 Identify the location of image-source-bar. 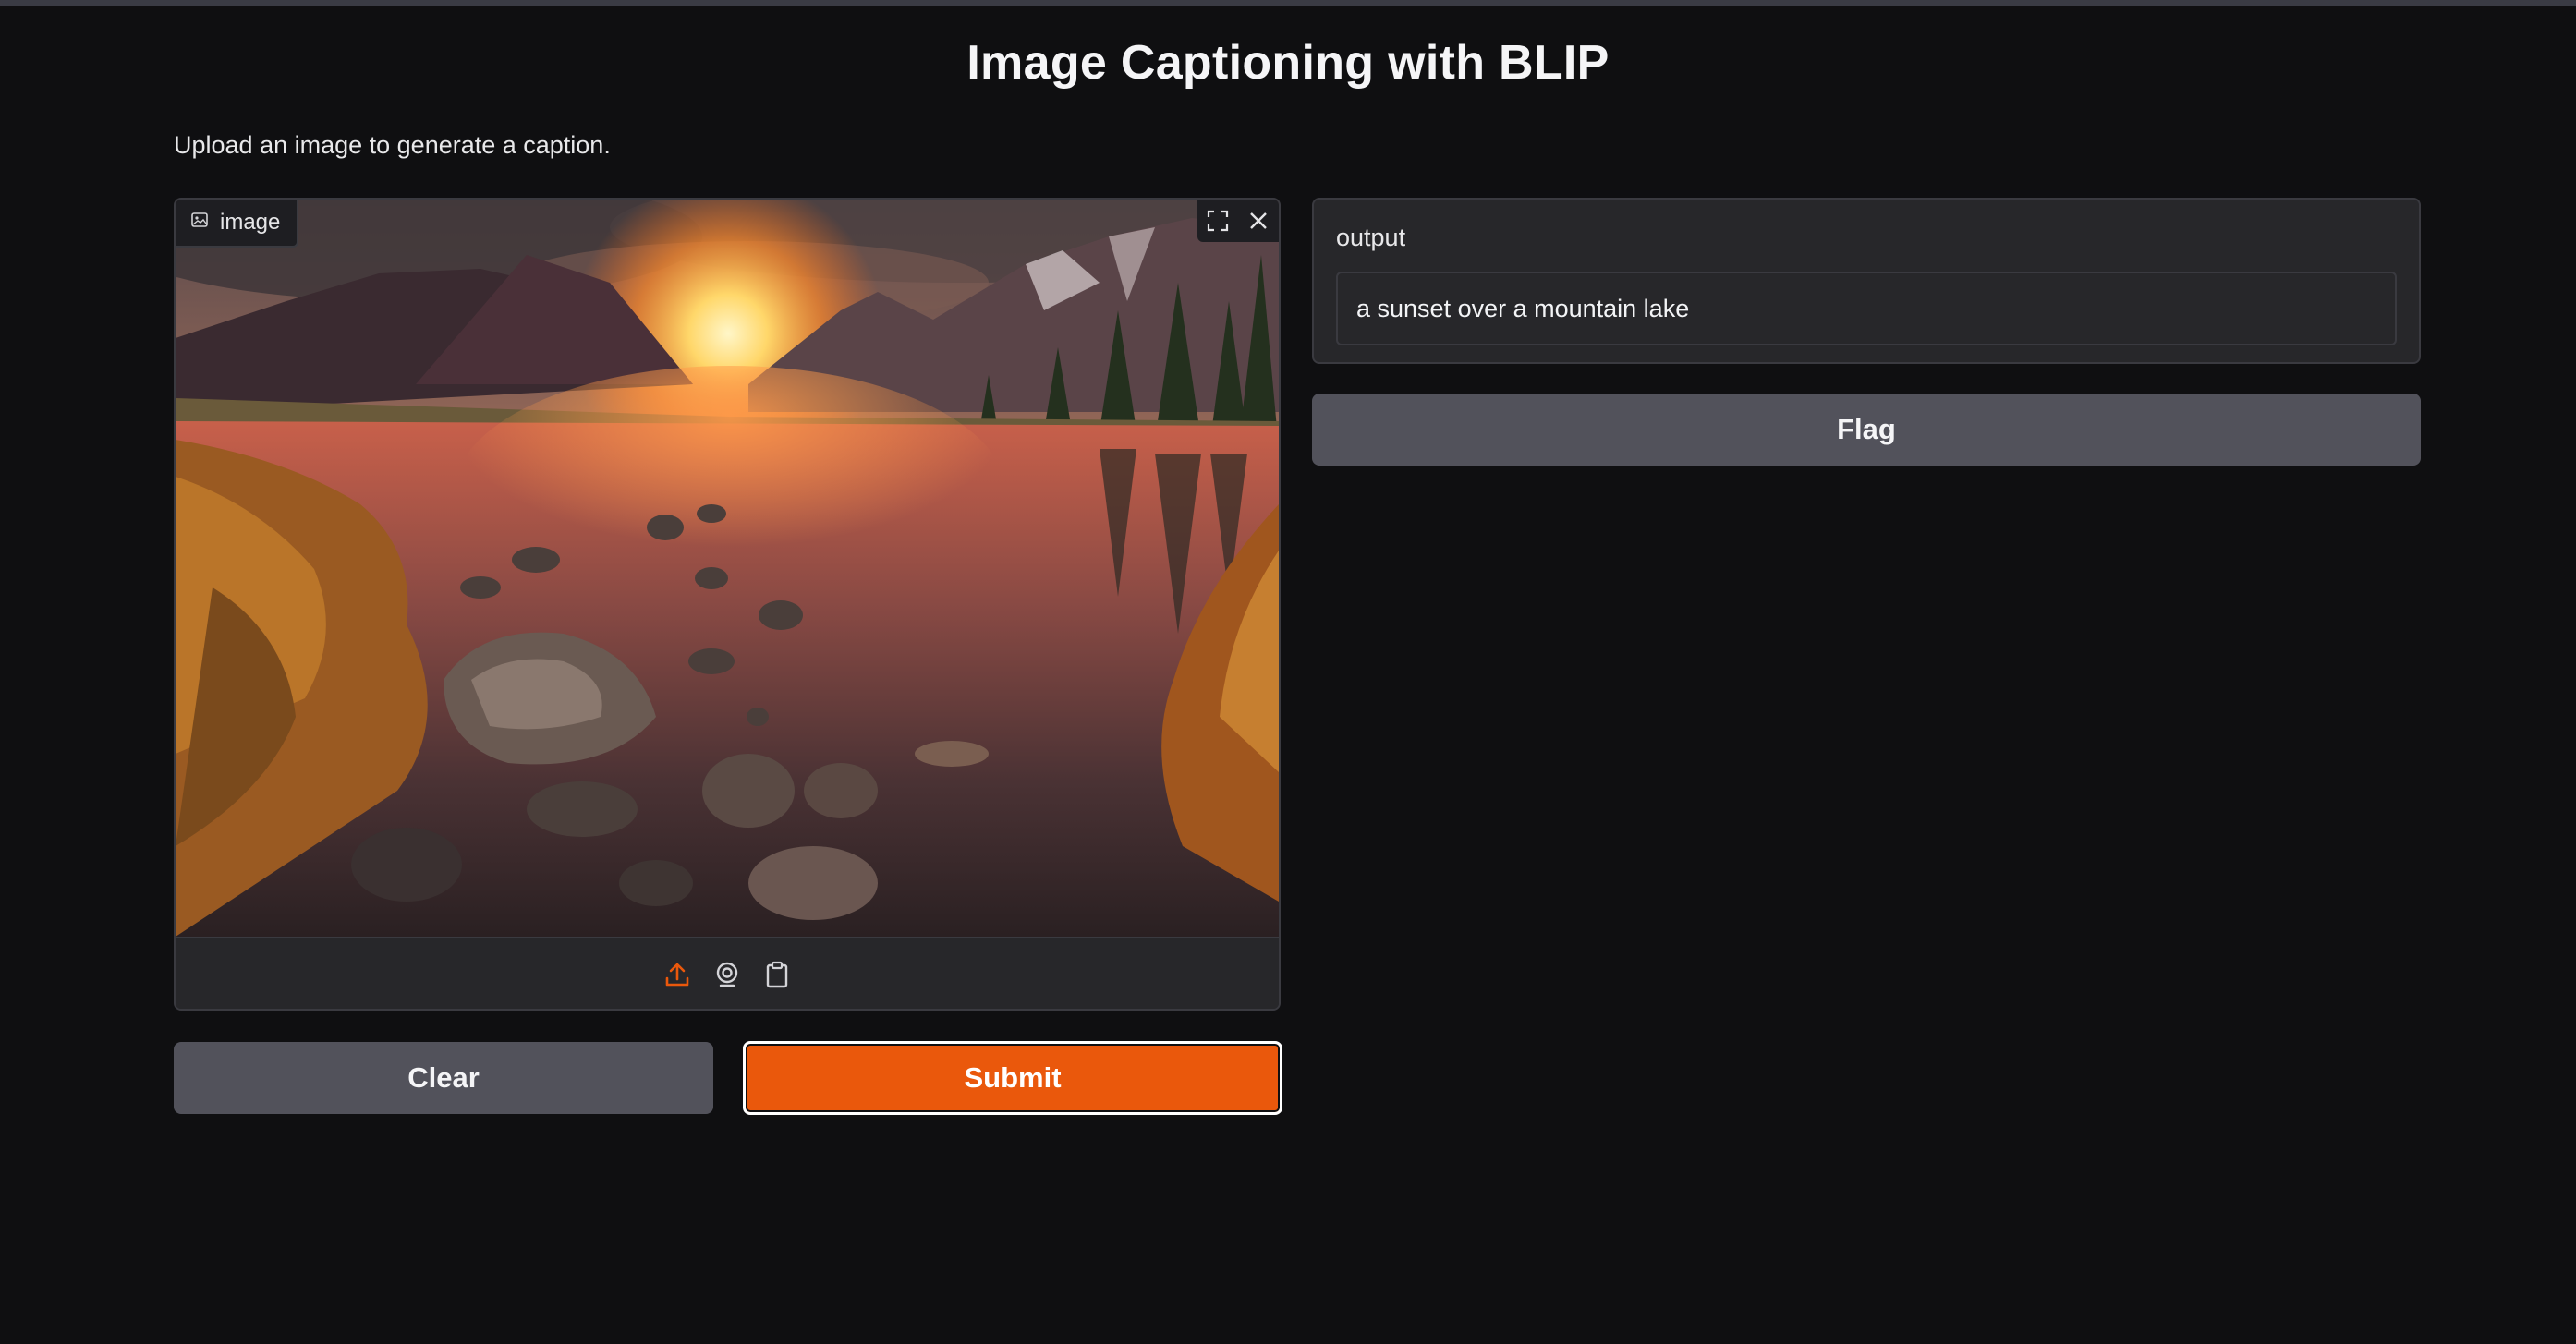
(727, 973).